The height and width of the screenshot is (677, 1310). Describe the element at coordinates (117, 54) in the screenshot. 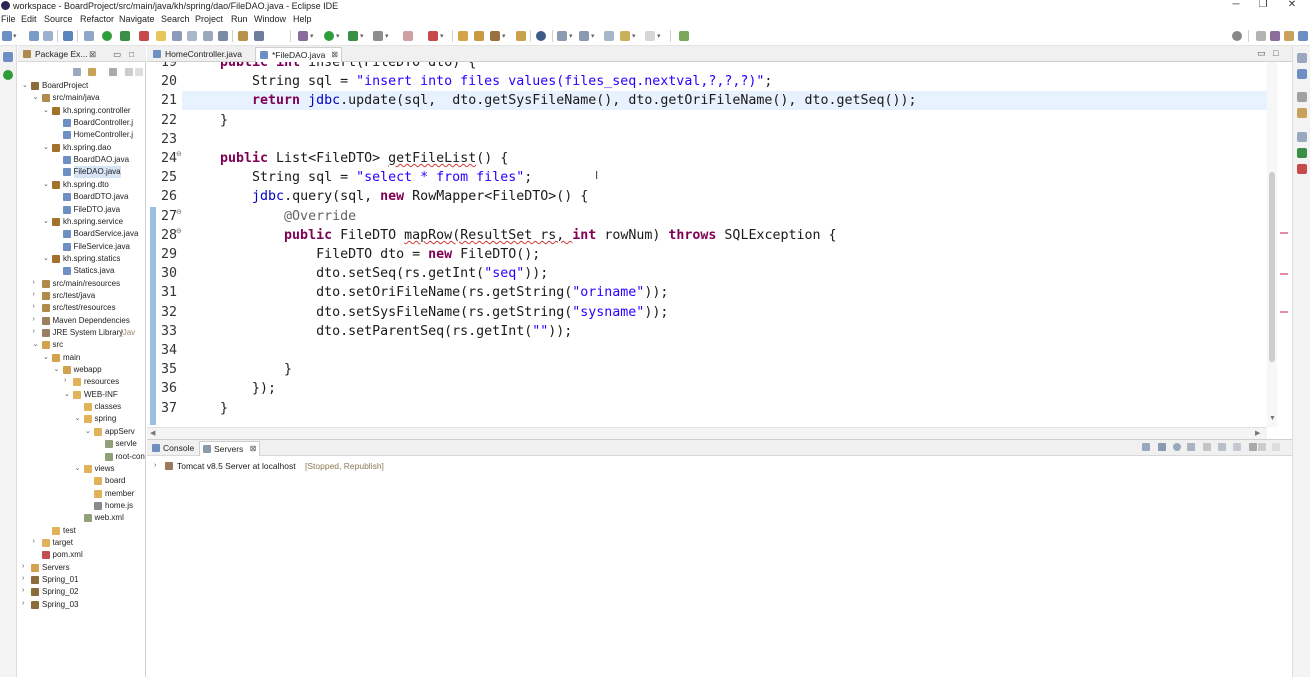

I see `minimize-view-icon: ▭` at that location.